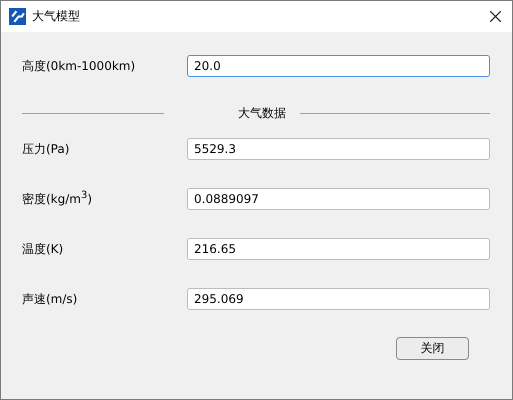 This screenshot has width=513, height=400. Describe the element at coordinates (56, 16) in the screenshot. I see `window-title: 大气模型` at that location.